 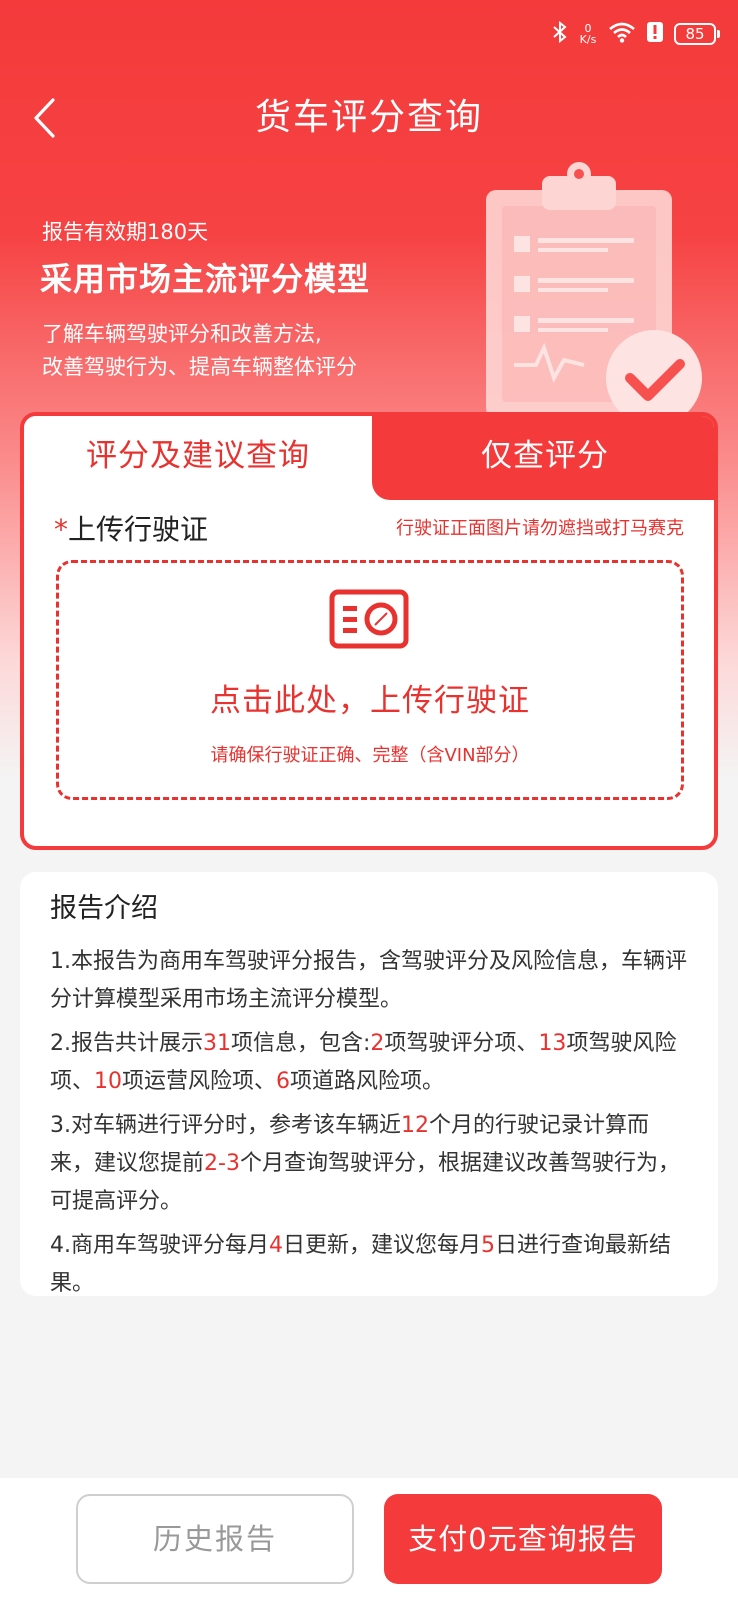 I want to click on driving-license-icon, so click(x=369, y=619).